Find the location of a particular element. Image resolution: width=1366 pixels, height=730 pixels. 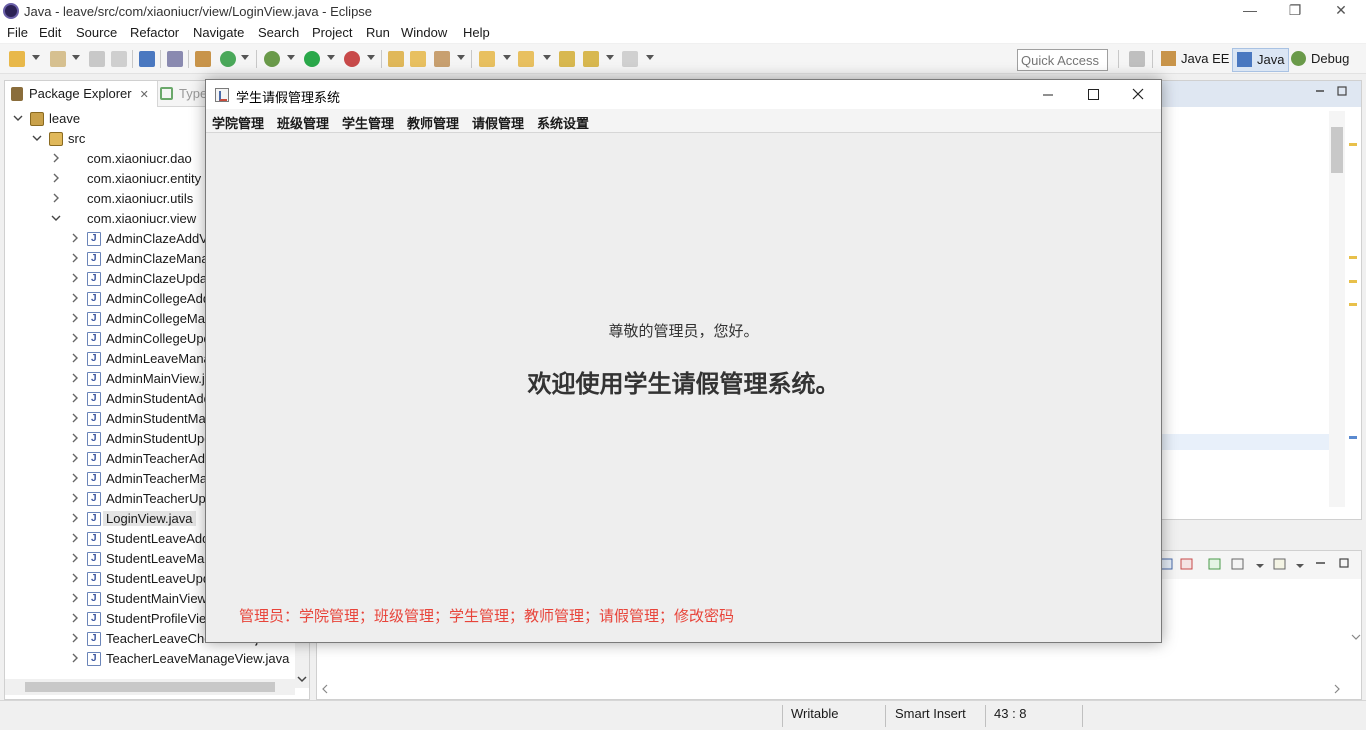

menu-help: Help is located at coordinates (476, 32).